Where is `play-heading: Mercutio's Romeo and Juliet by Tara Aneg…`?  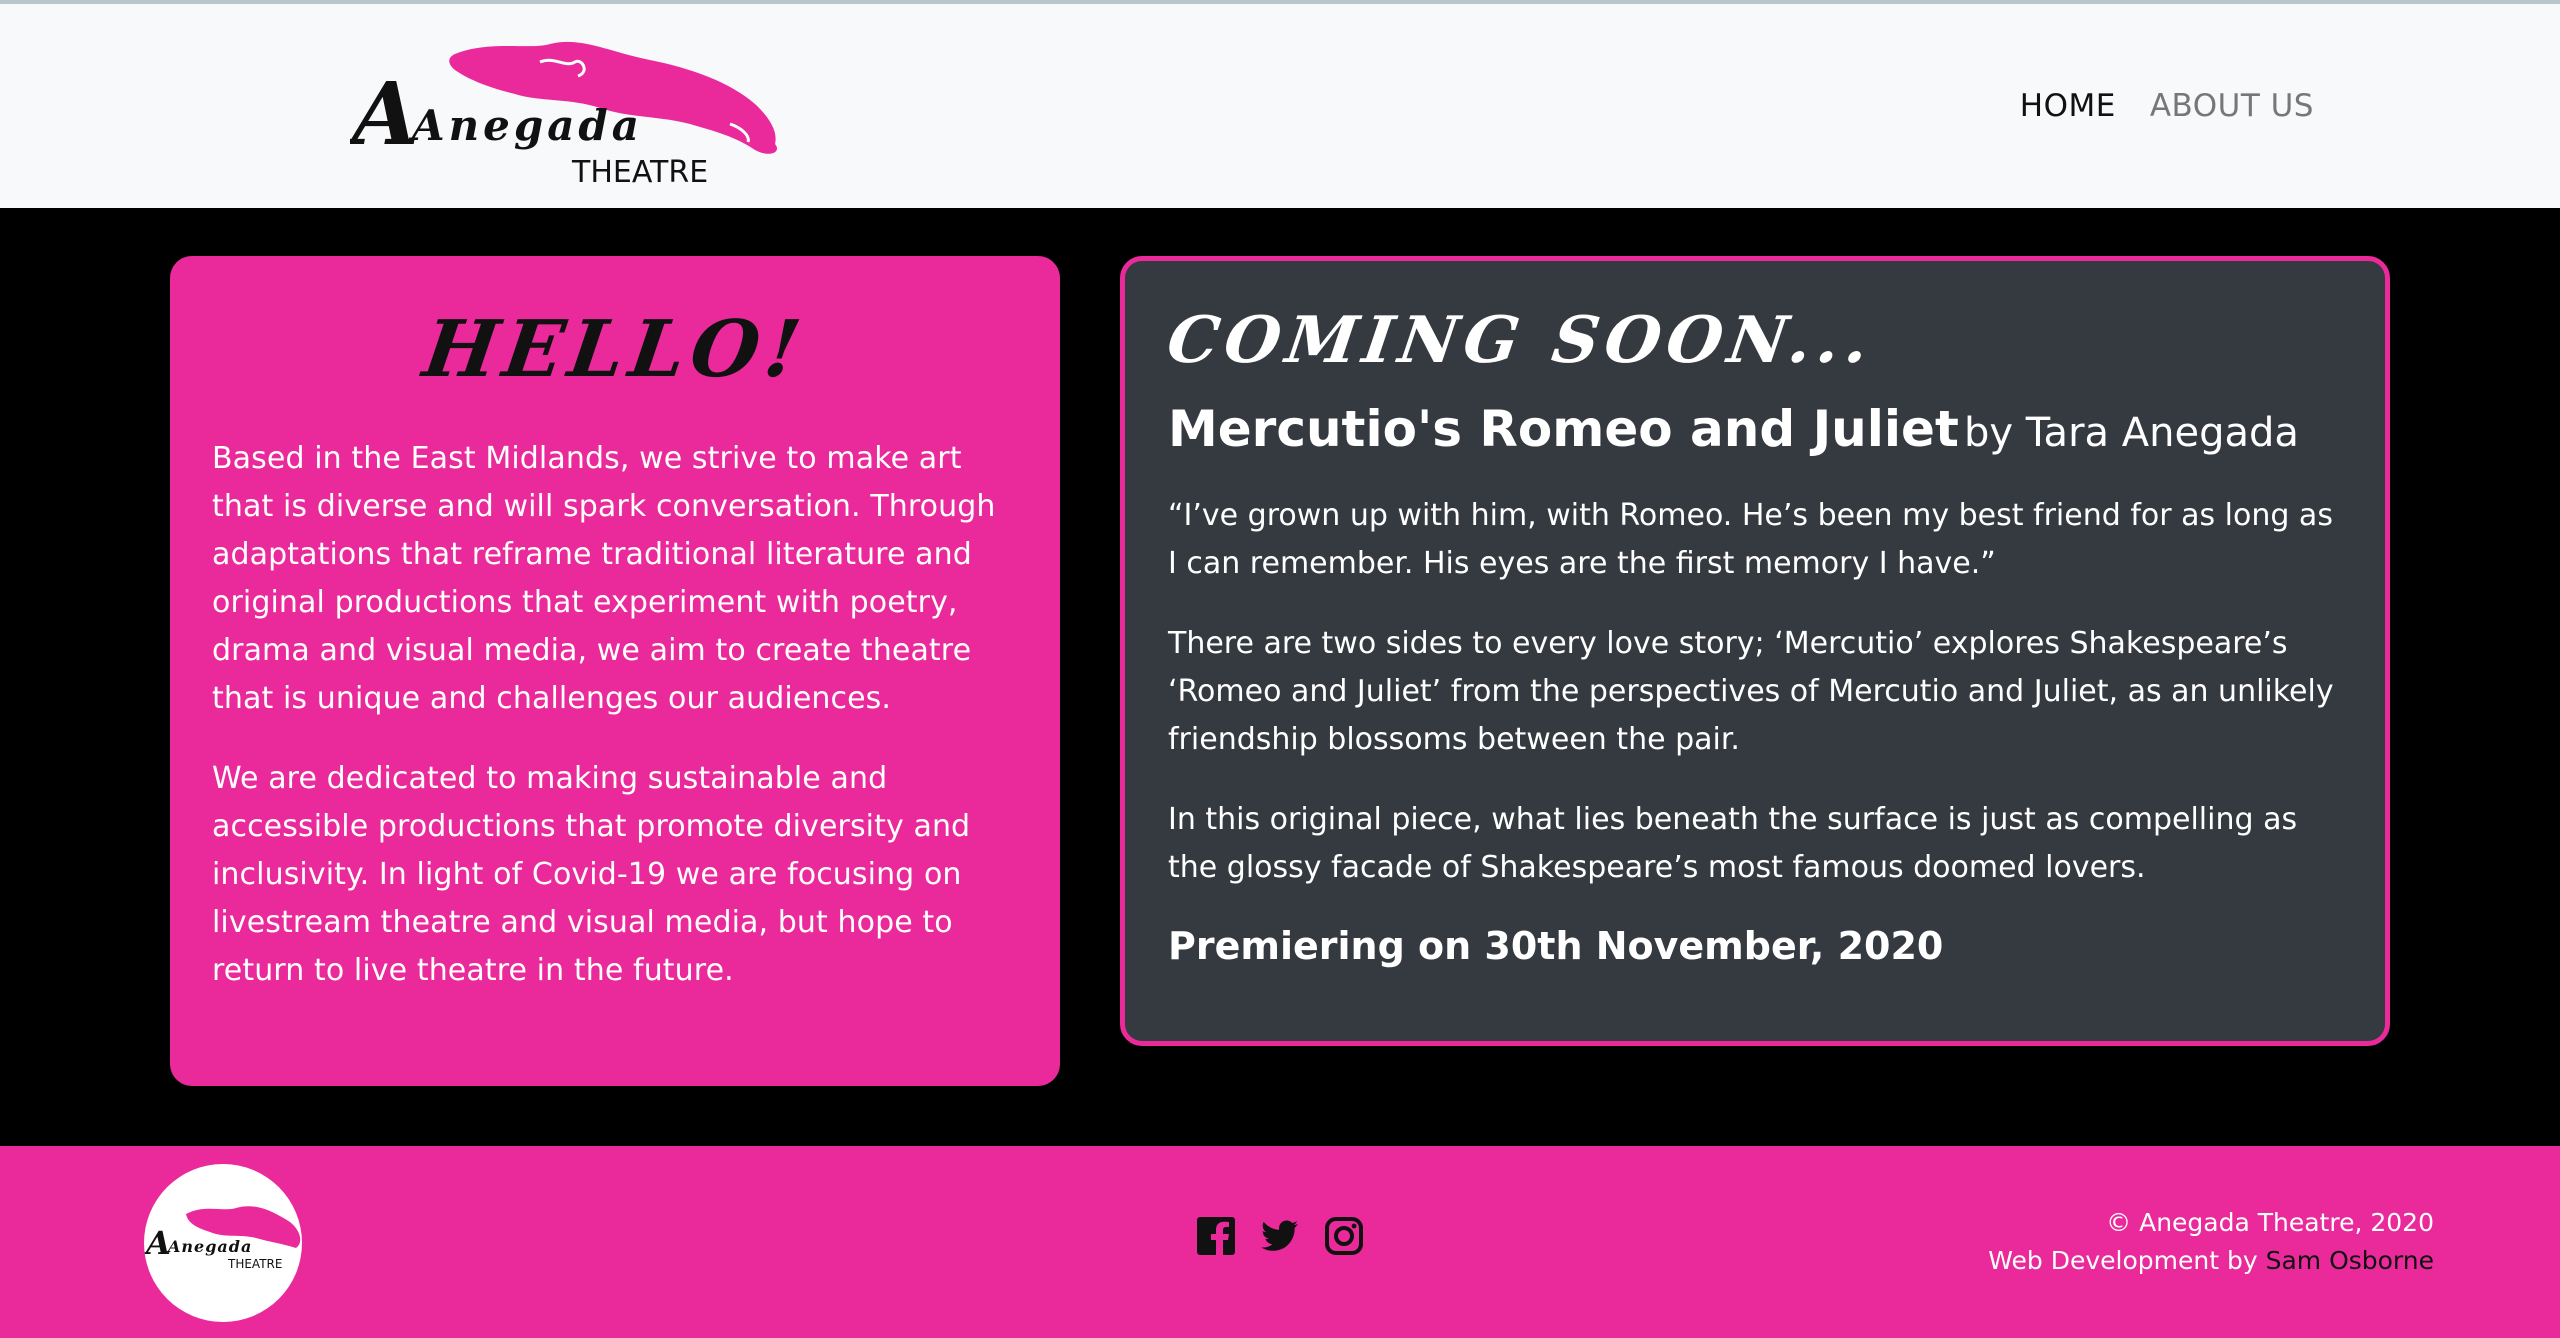
play-heading: Mercutio's Romeo and Juliet by Tara Aneg… is located at coordinates (1756, 429).